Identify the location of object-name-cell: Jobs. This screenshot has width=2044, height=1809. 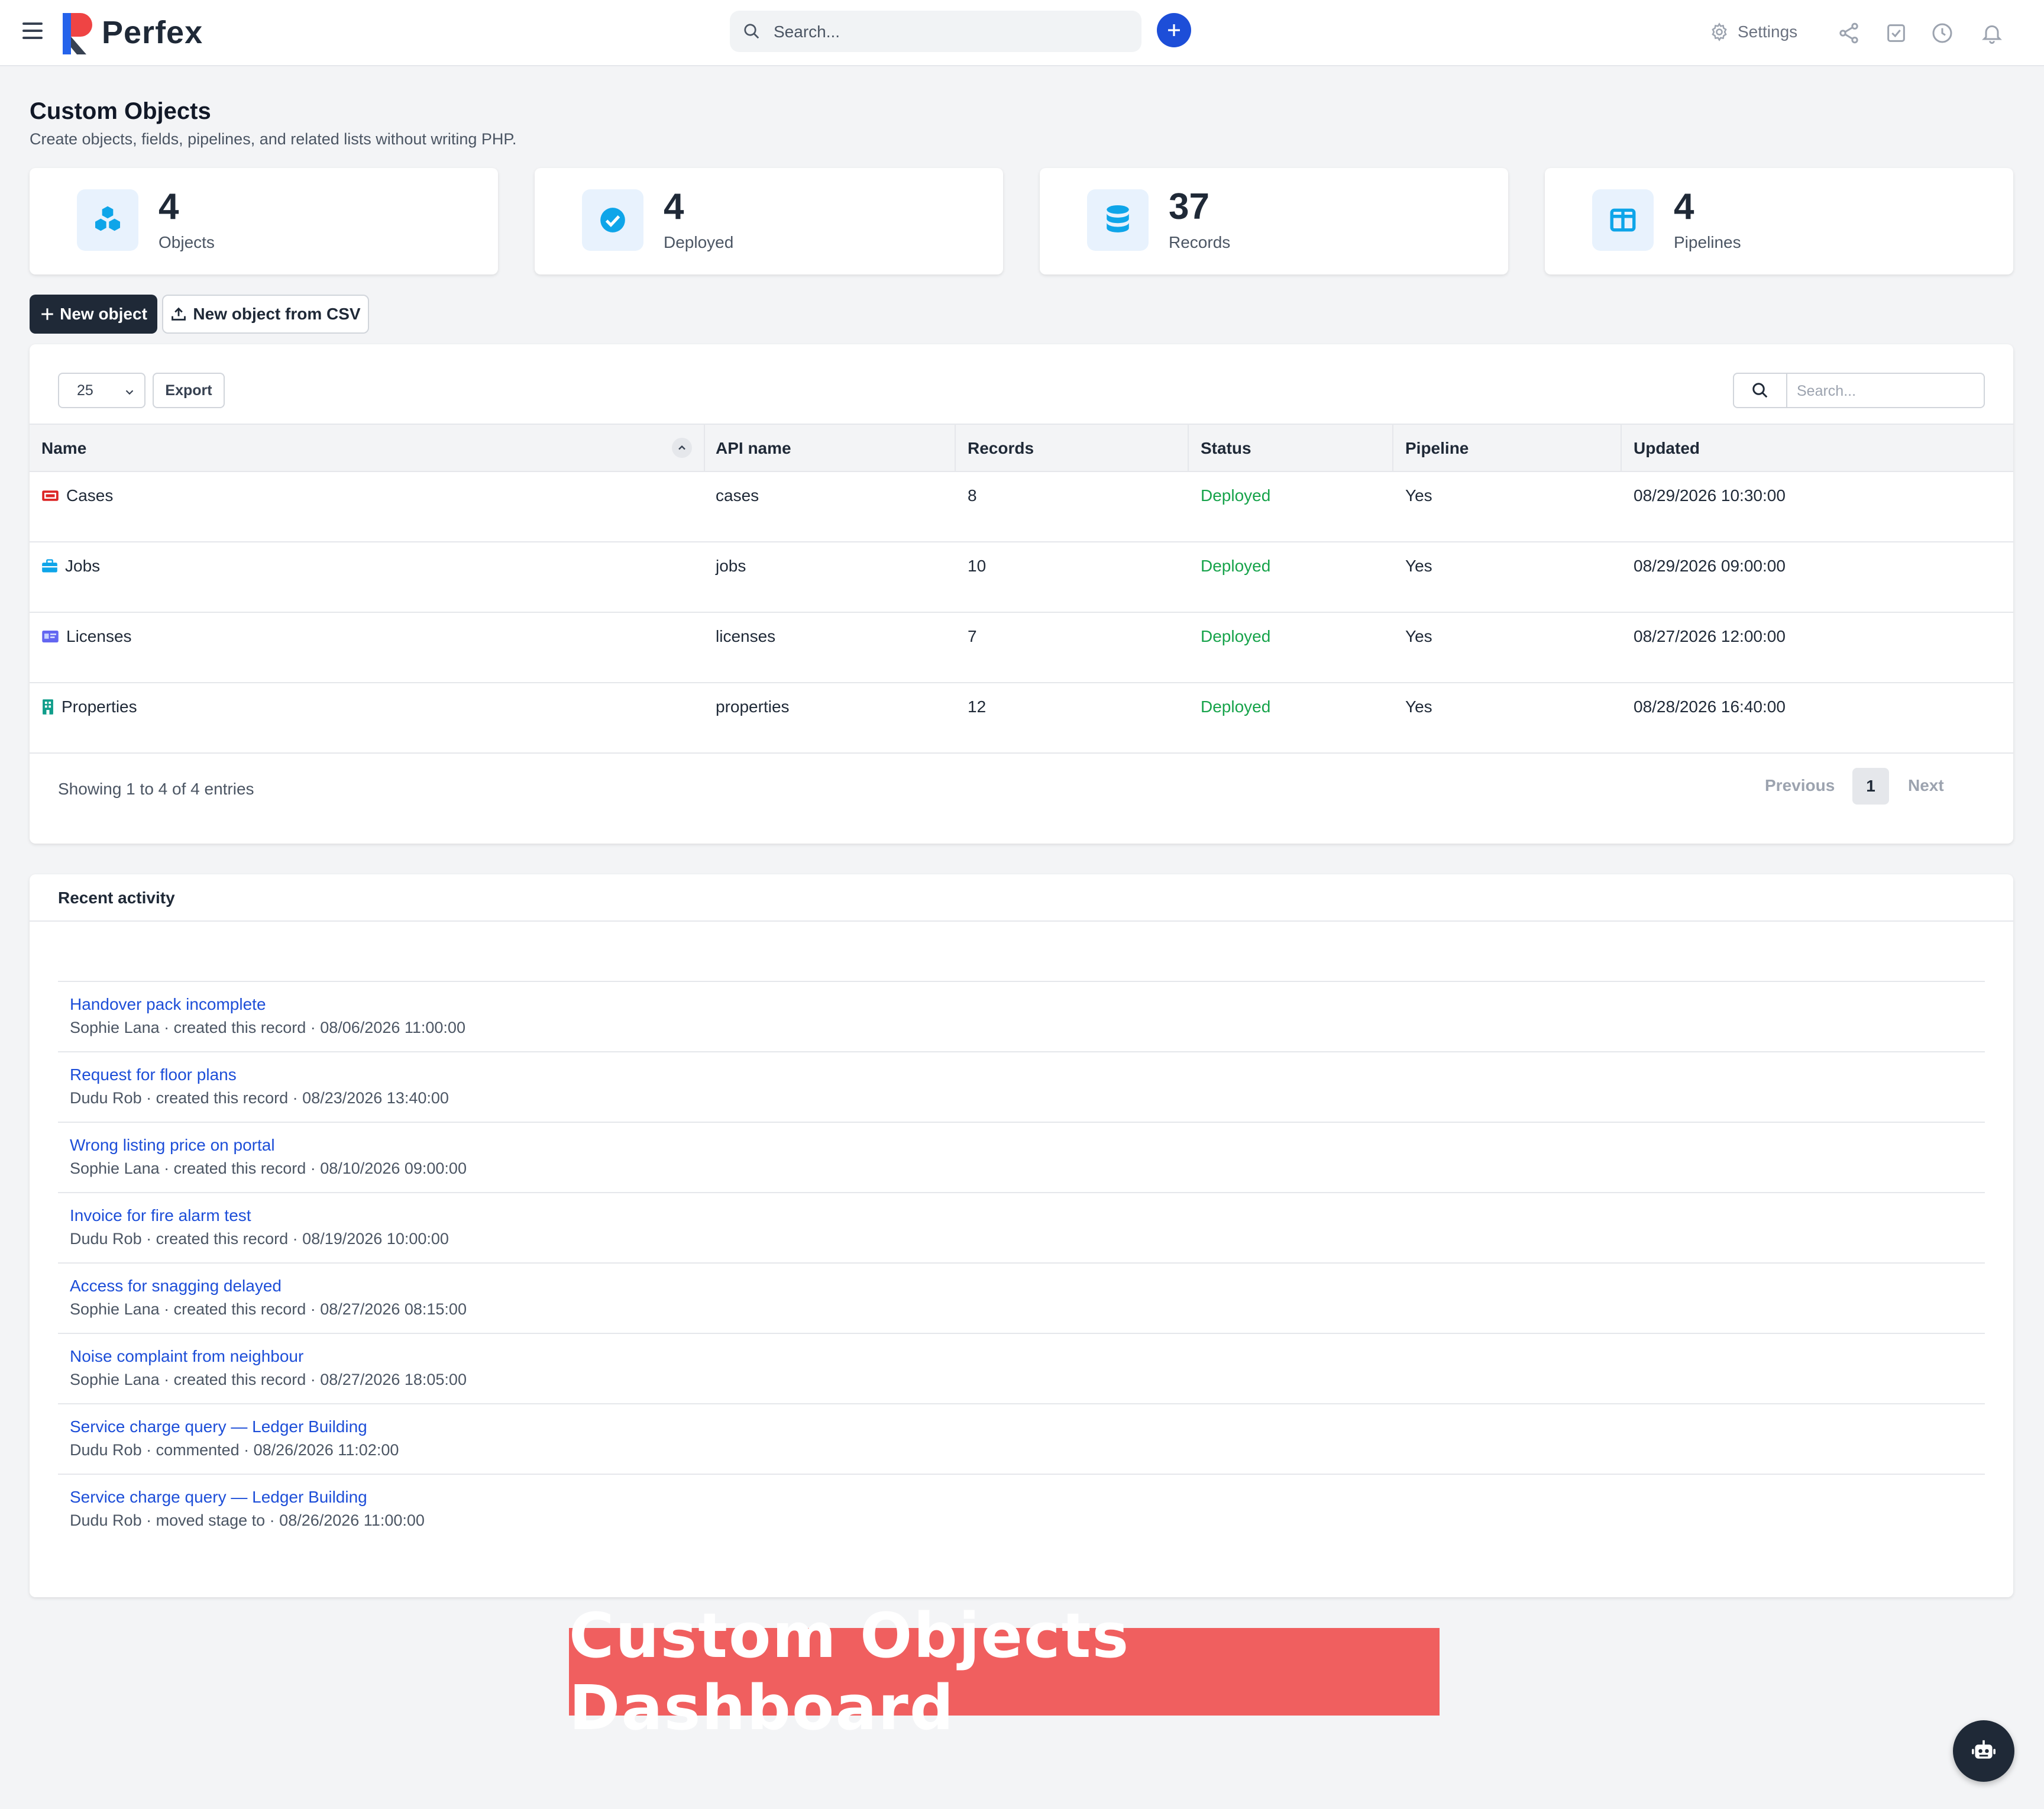
(70, 566).